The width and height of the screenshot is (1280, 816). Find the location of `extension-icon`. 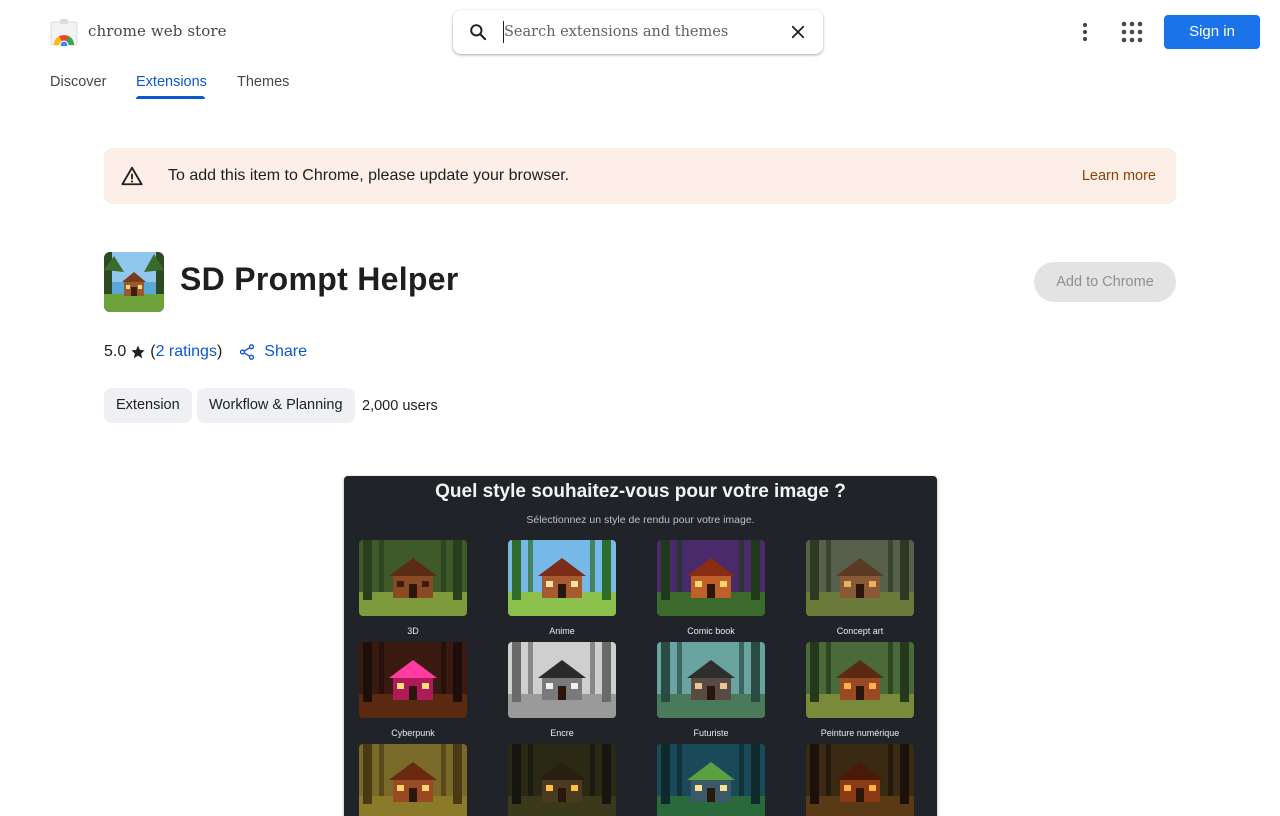

extension-icon is located at coordinates (134, 282).